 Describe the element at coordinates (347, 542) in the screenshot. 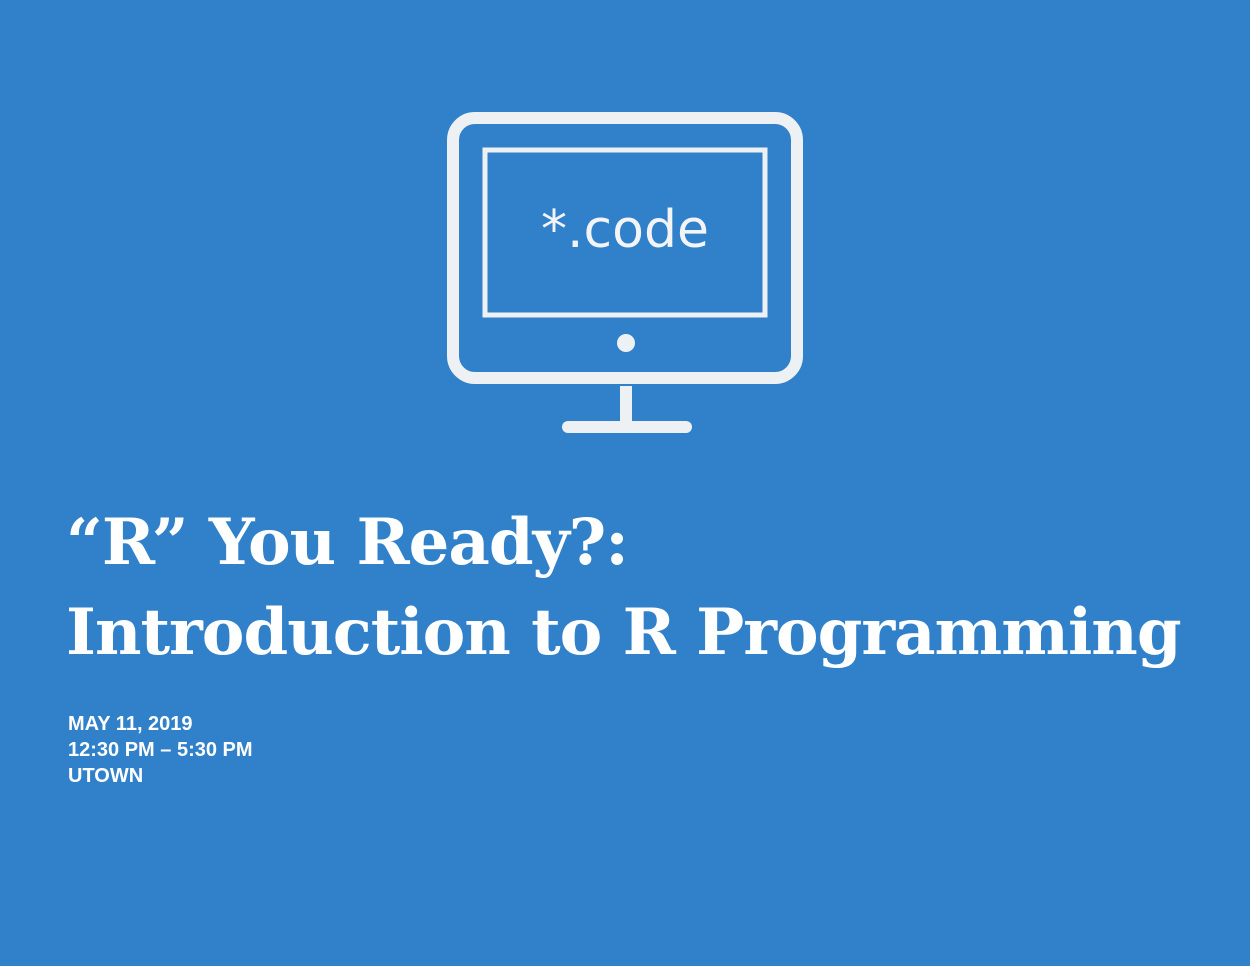

I see `title-line-1: “R” You Ready?:` at that location.